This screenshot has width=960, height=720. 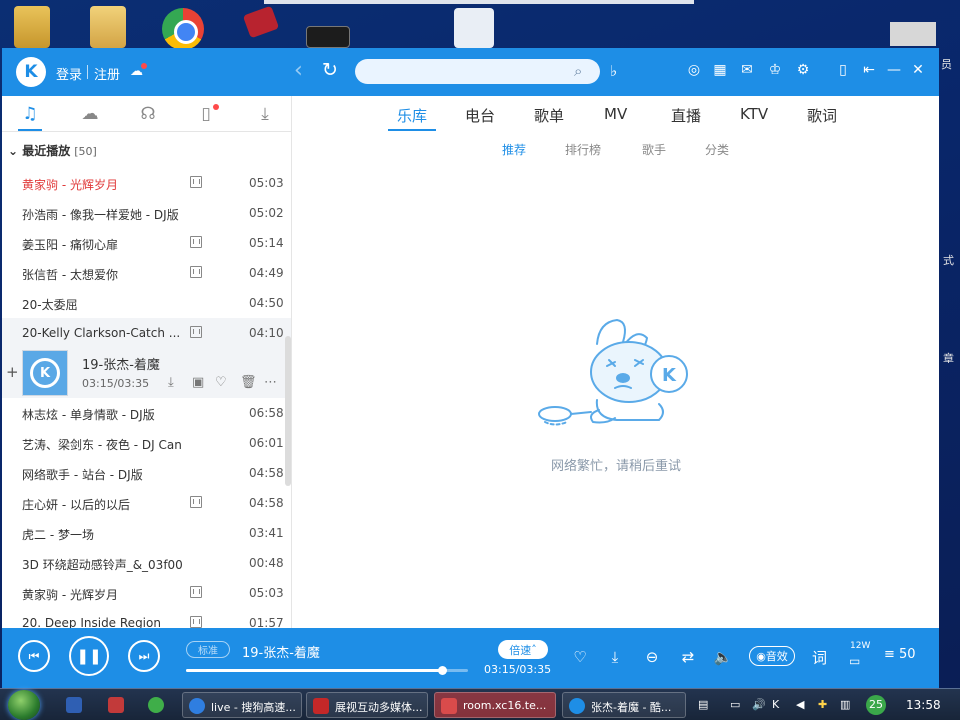 I want to click on list-item: 孙浩雨 - 像我一样爱她 - DJ版 05:02, so click(x=146, y=213).